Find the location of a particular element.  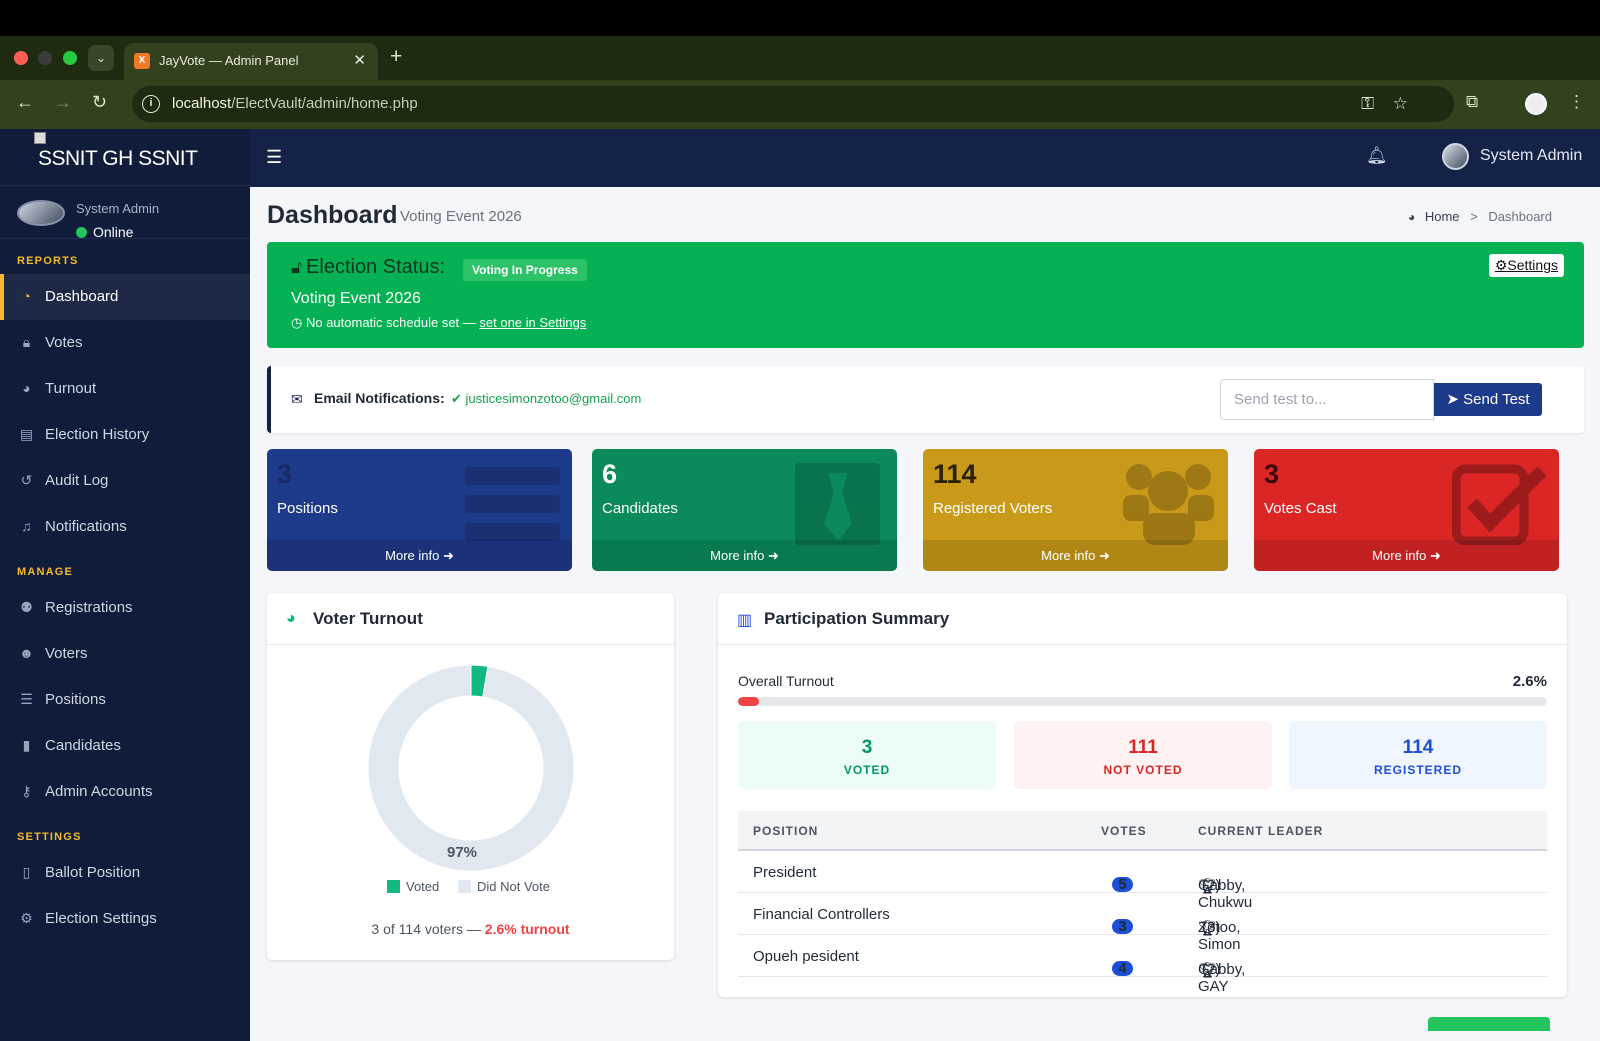

registered-stat: 114 REGISTERED is located at coordinates (1418, 755).